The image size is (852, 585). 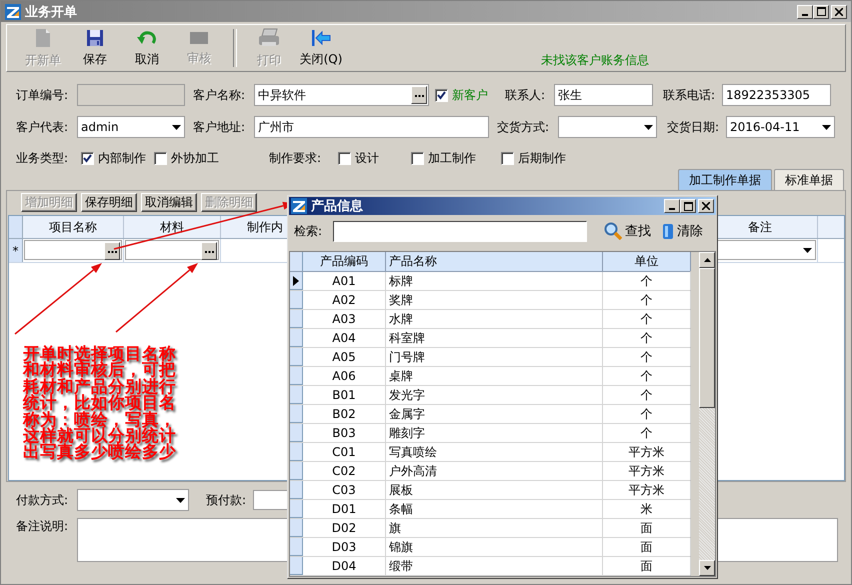 I want to click on column-header: 制作内, so click(x=265, y=227).